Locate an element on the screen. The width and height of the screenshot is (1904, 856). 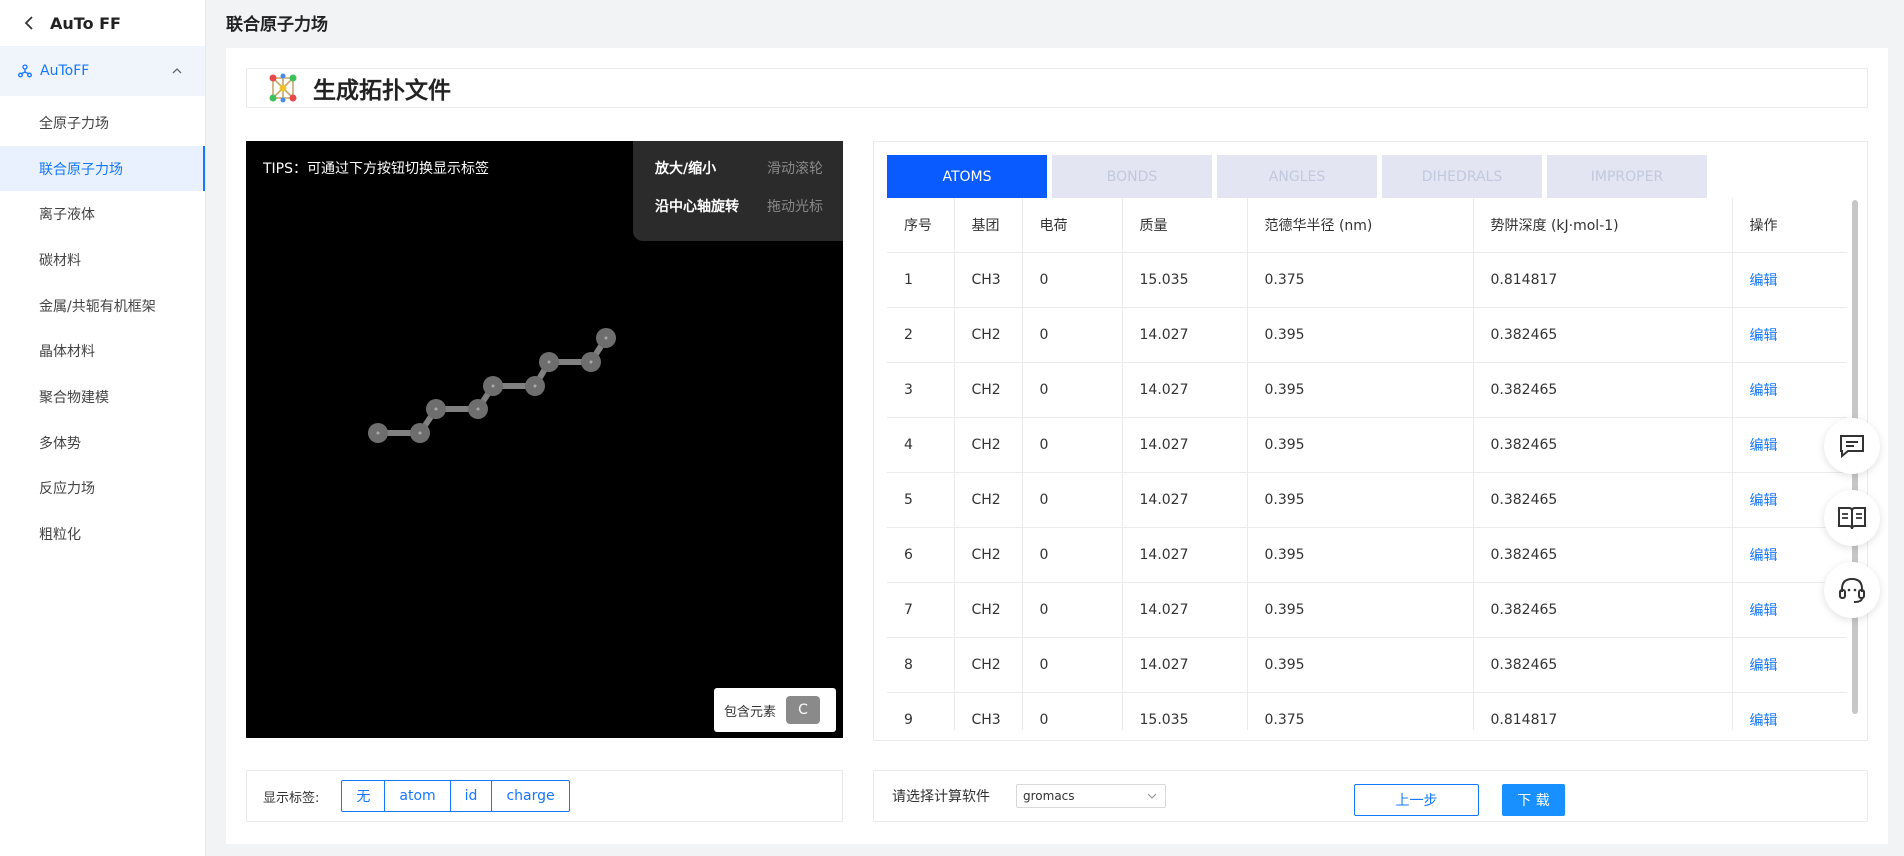
table-cell: 0.375 is located at coordinates (1359, 711).